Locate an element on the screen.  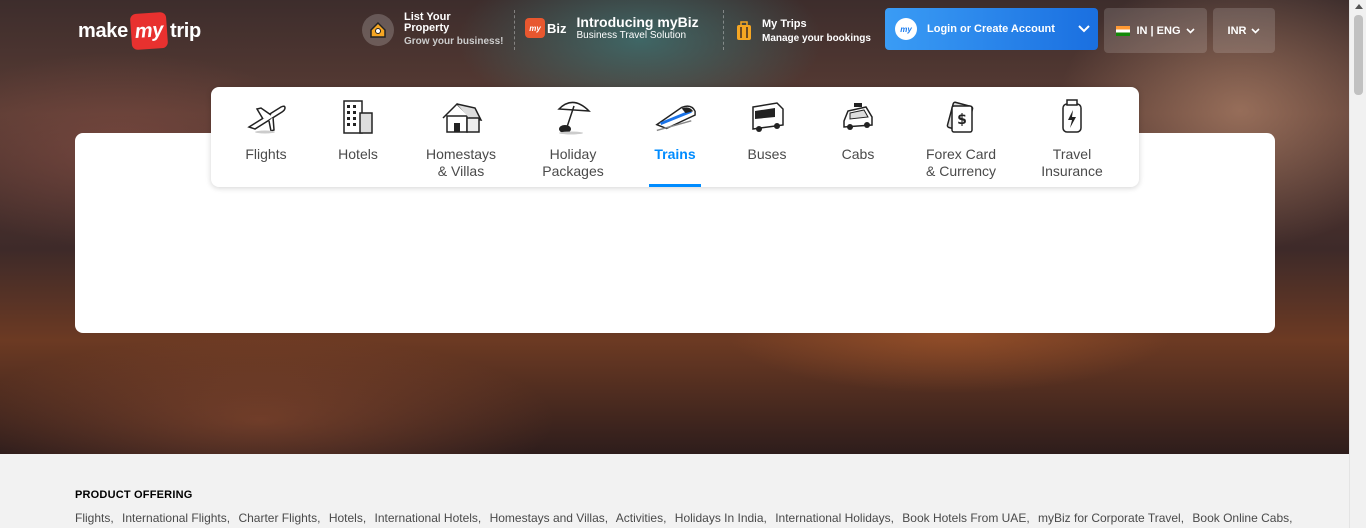
nav-item-label: Forex Card & Currency is located at coordinates (961, 162).